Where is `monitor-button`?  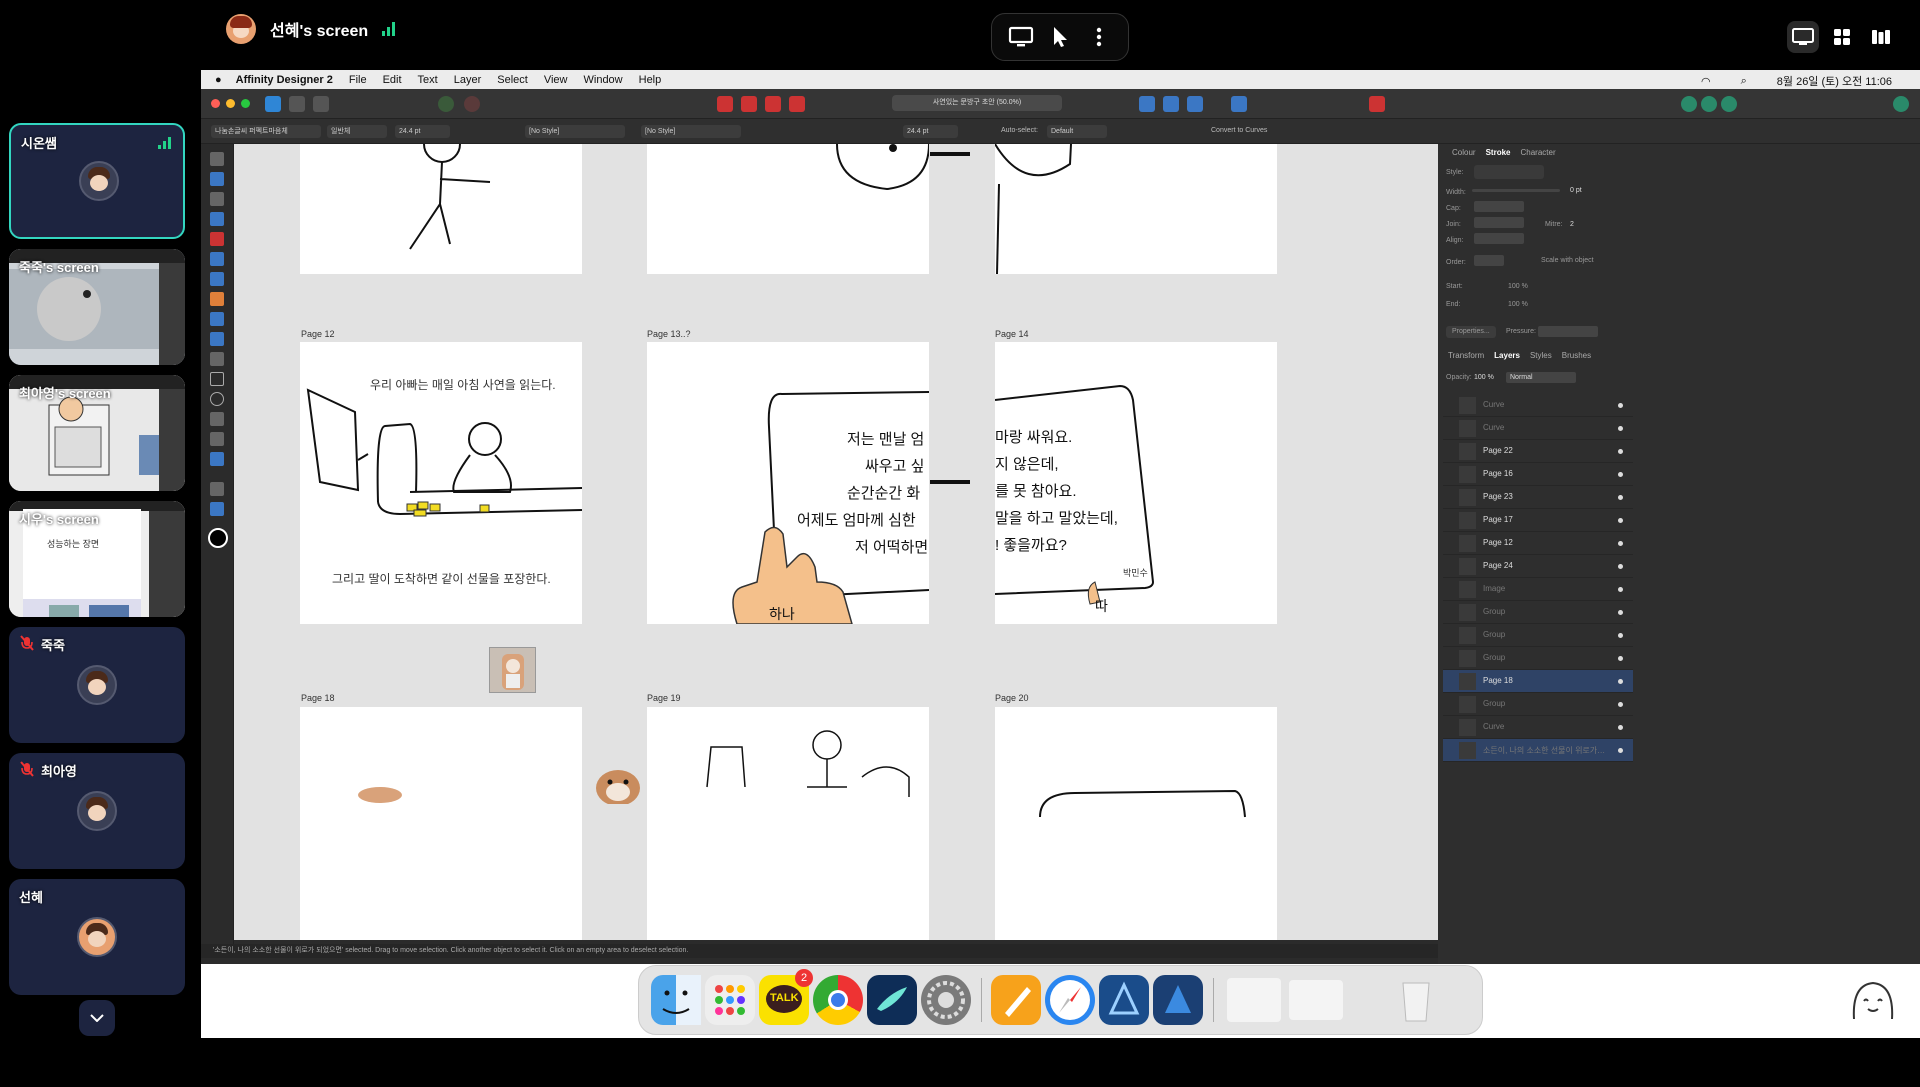
monitor-button is located at coordinates (1021, 37).